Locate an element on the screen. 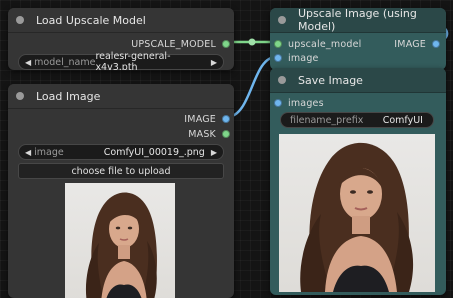 This screenshot has width=453, height=298. node-title: Upscale Image (using Model) is located at coordinates (357, 20).